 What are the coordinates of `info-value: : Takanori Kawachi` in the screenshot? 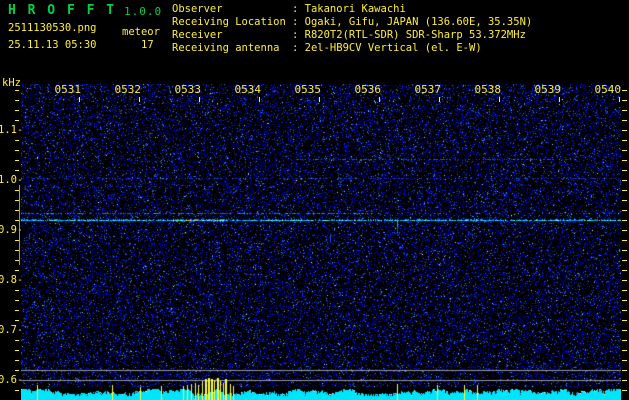 It's located at (349, 9).